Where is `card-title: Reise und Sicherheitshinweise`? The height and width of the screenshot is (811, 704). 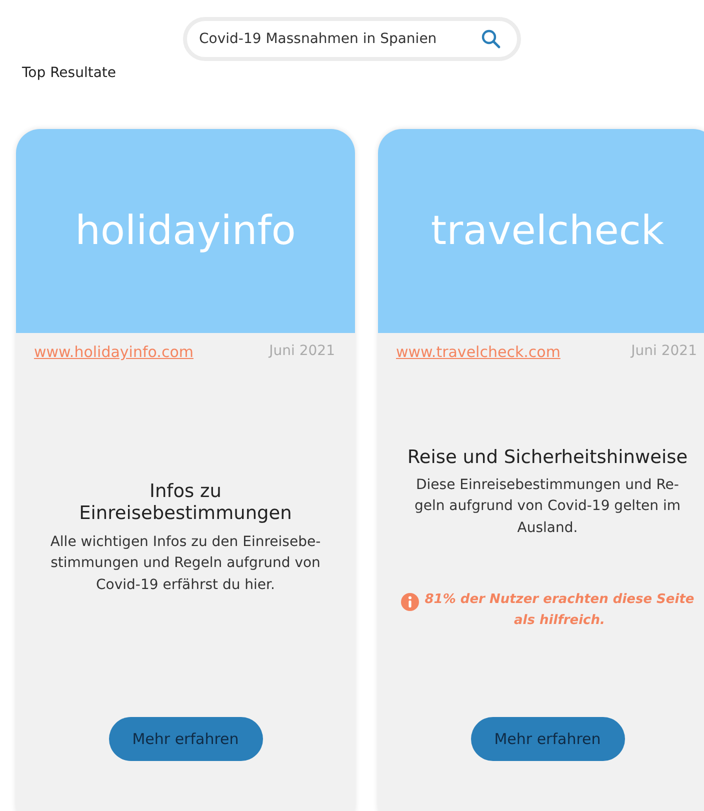
card-title: Reise und Sicherheitshinweise is located at coordinates (547, 457).